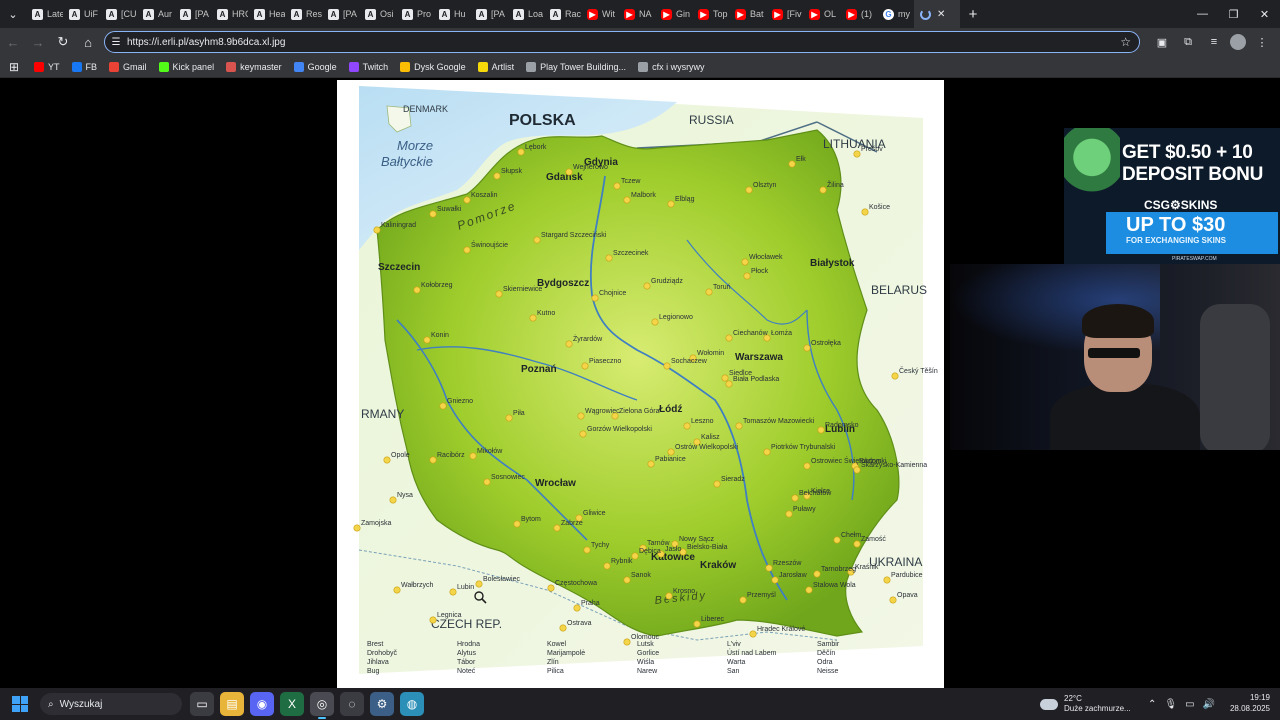  Describe the element at coordinates (369, 66) in the screenshot. I see `bookmark-item: Twitch` at that location.